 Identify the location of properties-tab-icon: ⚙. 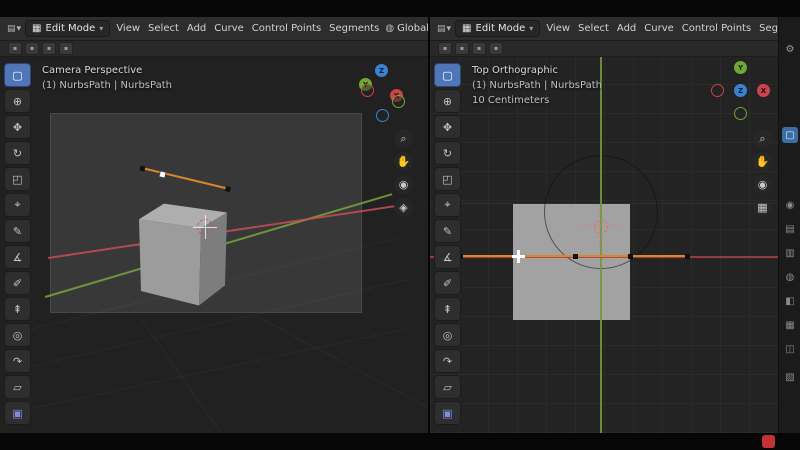
(790, 49).